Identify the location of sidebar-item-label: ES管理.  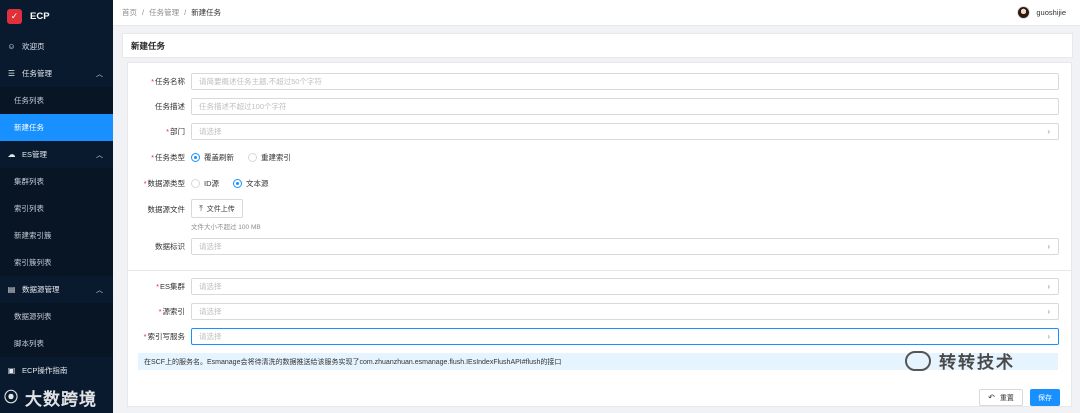
(35, 154).